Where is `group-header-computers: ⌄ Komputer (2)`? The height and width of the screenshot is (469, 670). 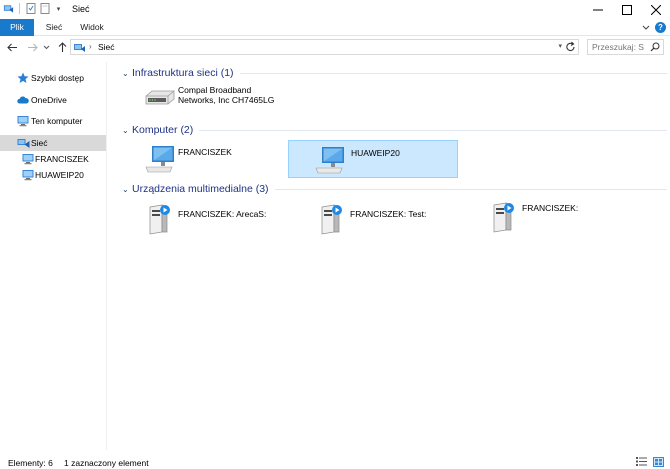 group-header-computers: ⌄ Komputer (2) is located at coordinates (394, 130).